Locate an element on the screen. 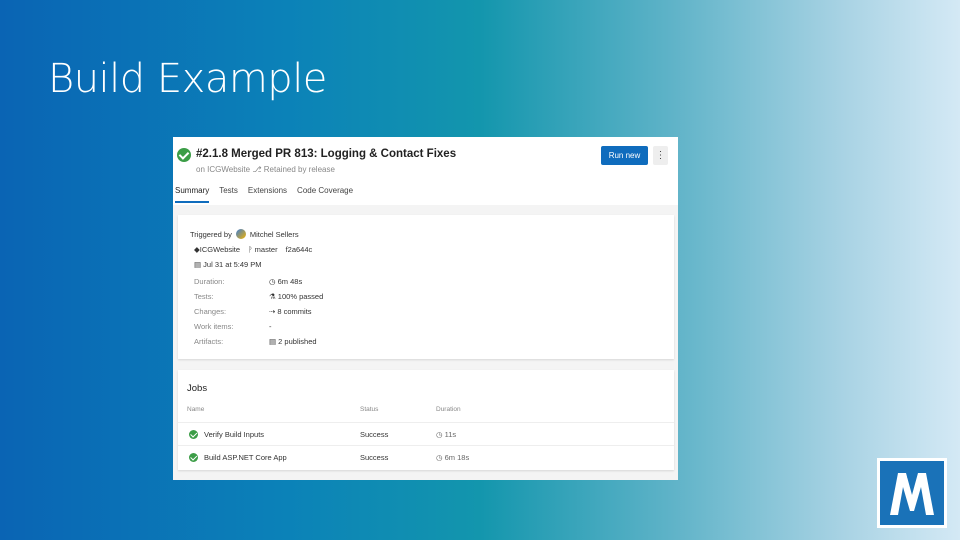 This screenshot has width=960, height=540. col-status: Status is located at coordinates (369, 409).